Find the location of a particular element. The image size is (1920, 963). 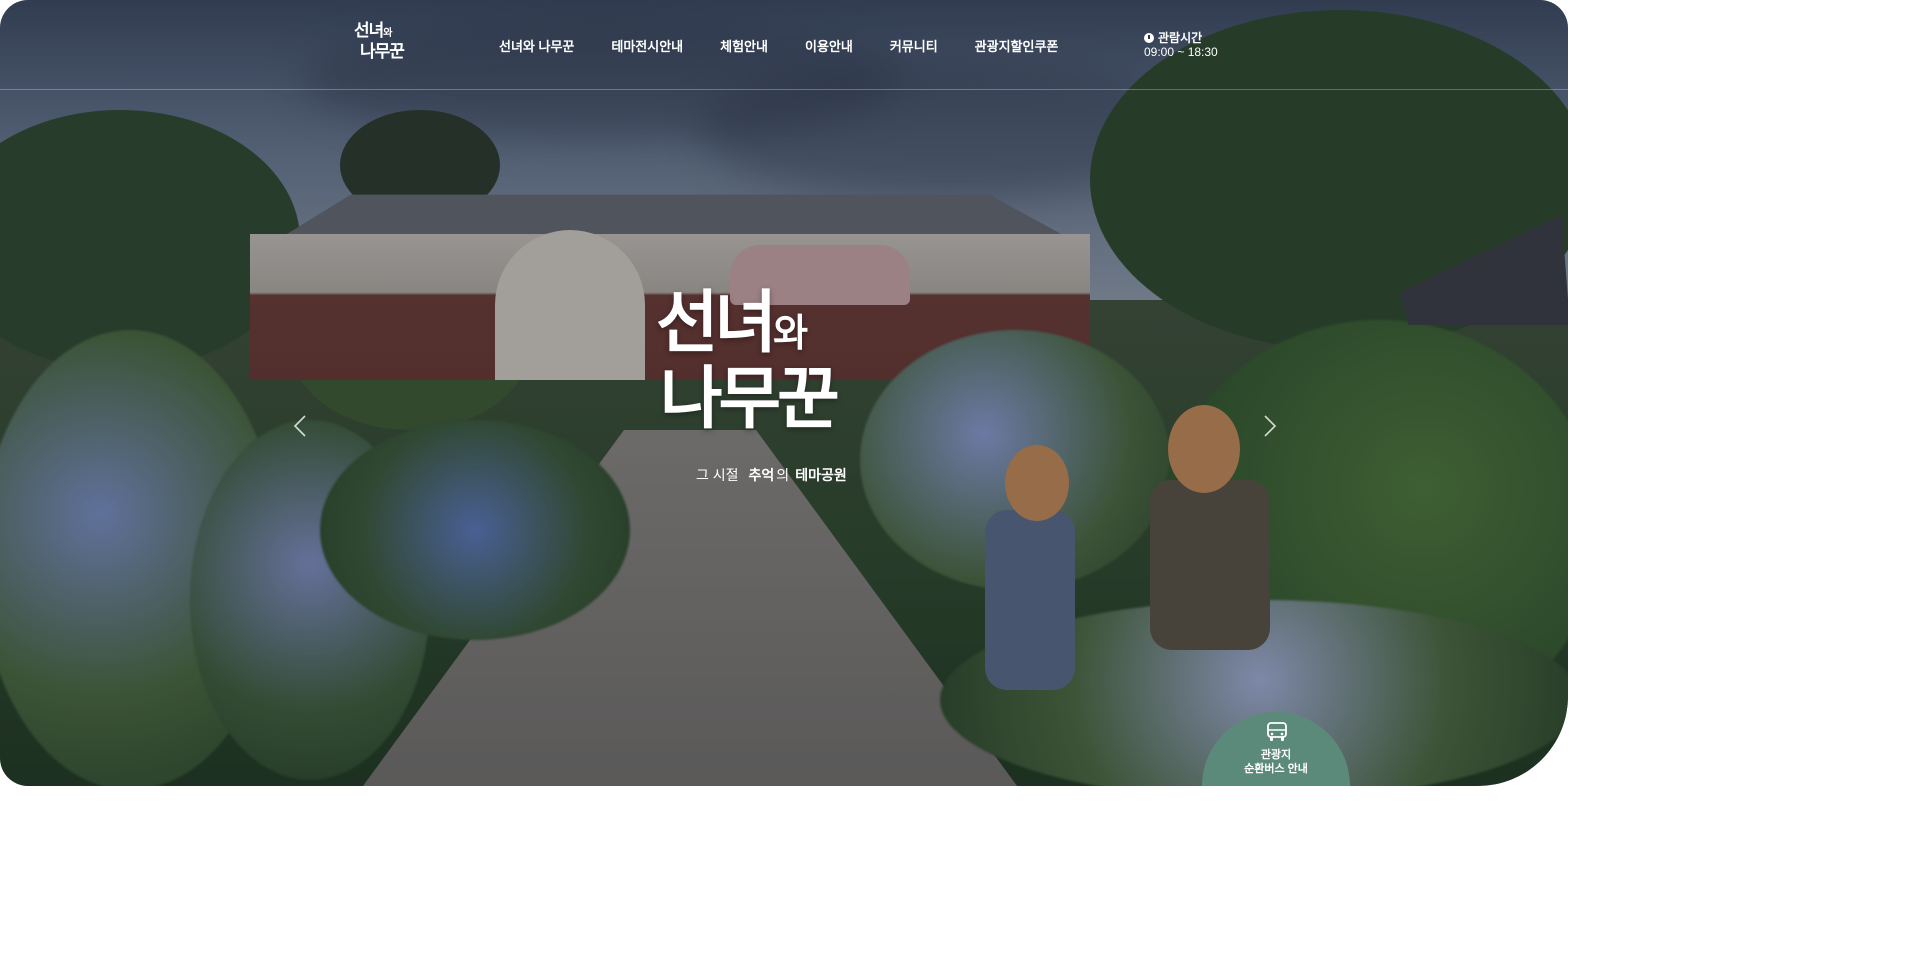

slider-next-button is located at coordinates (1270, 426).